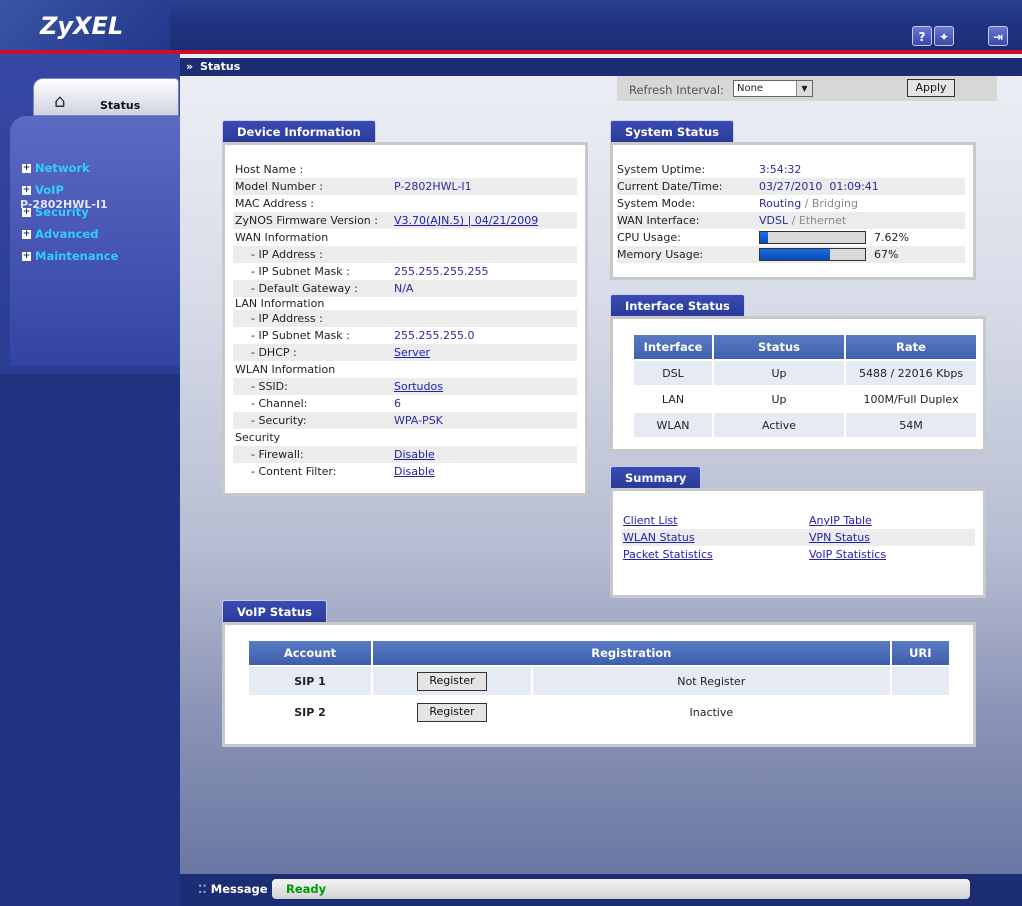 The image size is (1022, 906). I want to click on voip-statistics-link: VoIP Statistics, so click(847, 554).